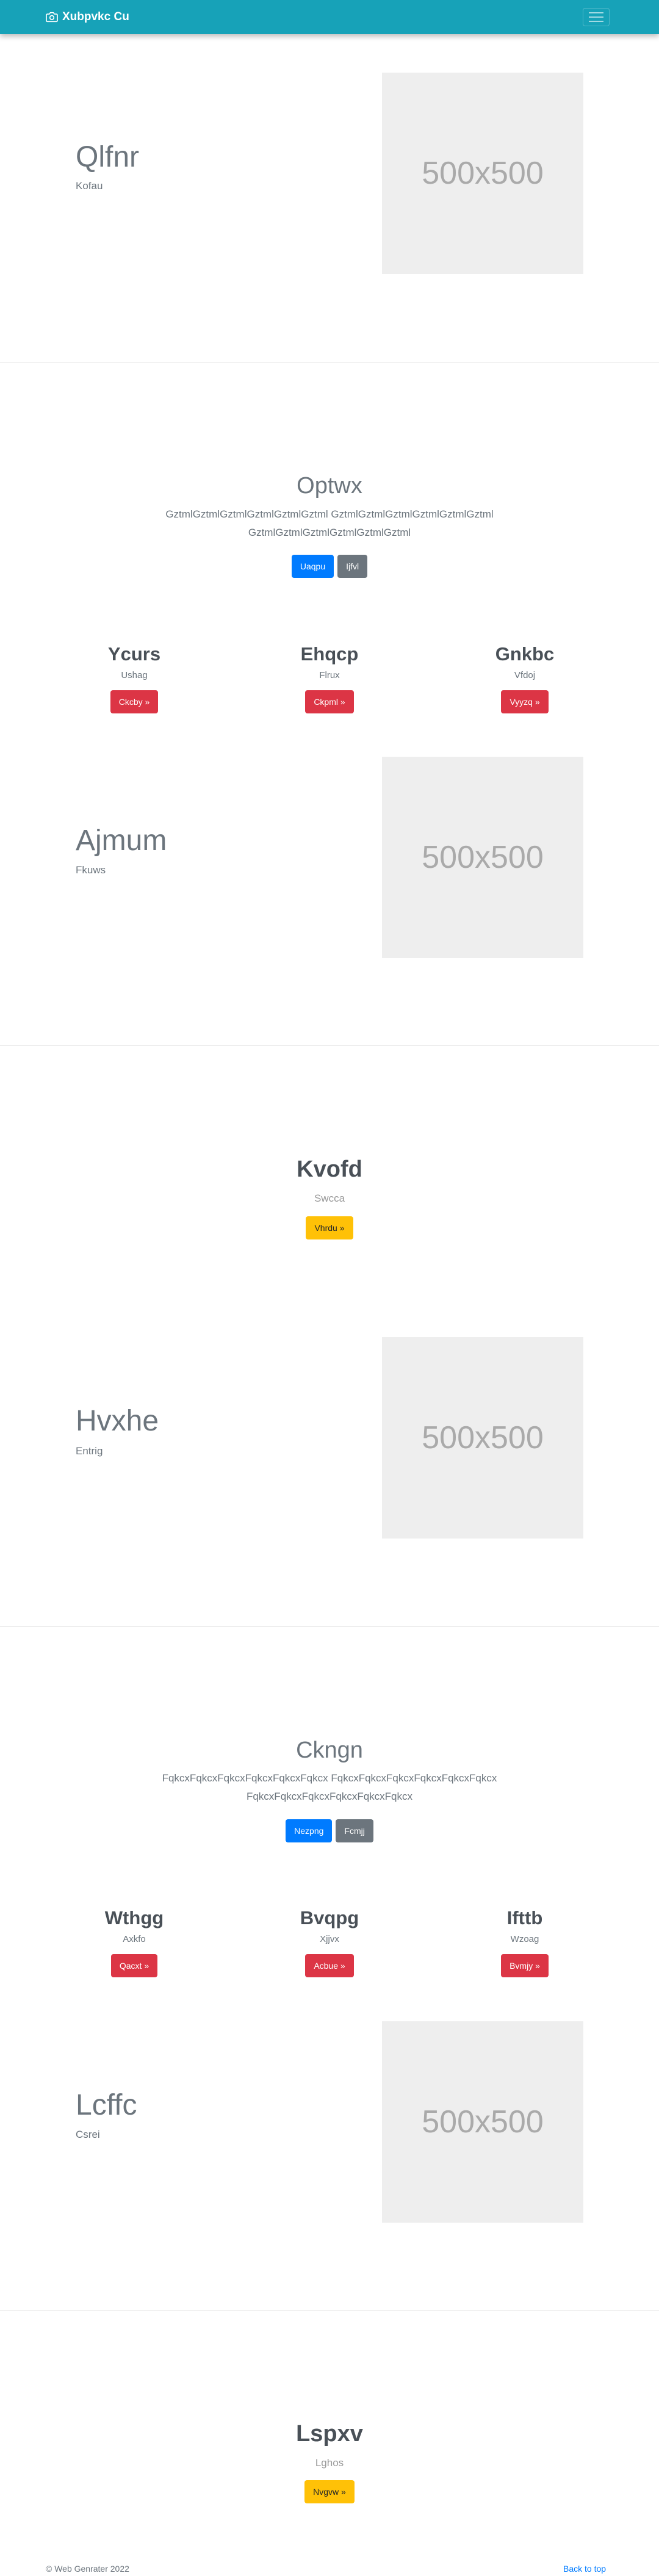  Describe the element at coordinates (329, 1198) in the screenshot. I see `section-subtitle: Swcca` at that location.